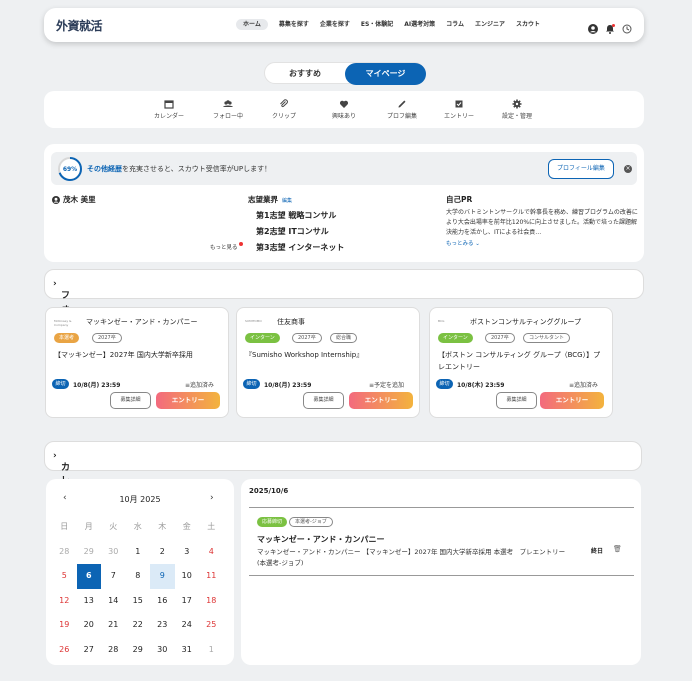 Image resolution: width=692 pixels, height=681 pixels. Describe the element at coordinates (211, 552) in the screenshot. I see `calendar-day: 4` at that location.